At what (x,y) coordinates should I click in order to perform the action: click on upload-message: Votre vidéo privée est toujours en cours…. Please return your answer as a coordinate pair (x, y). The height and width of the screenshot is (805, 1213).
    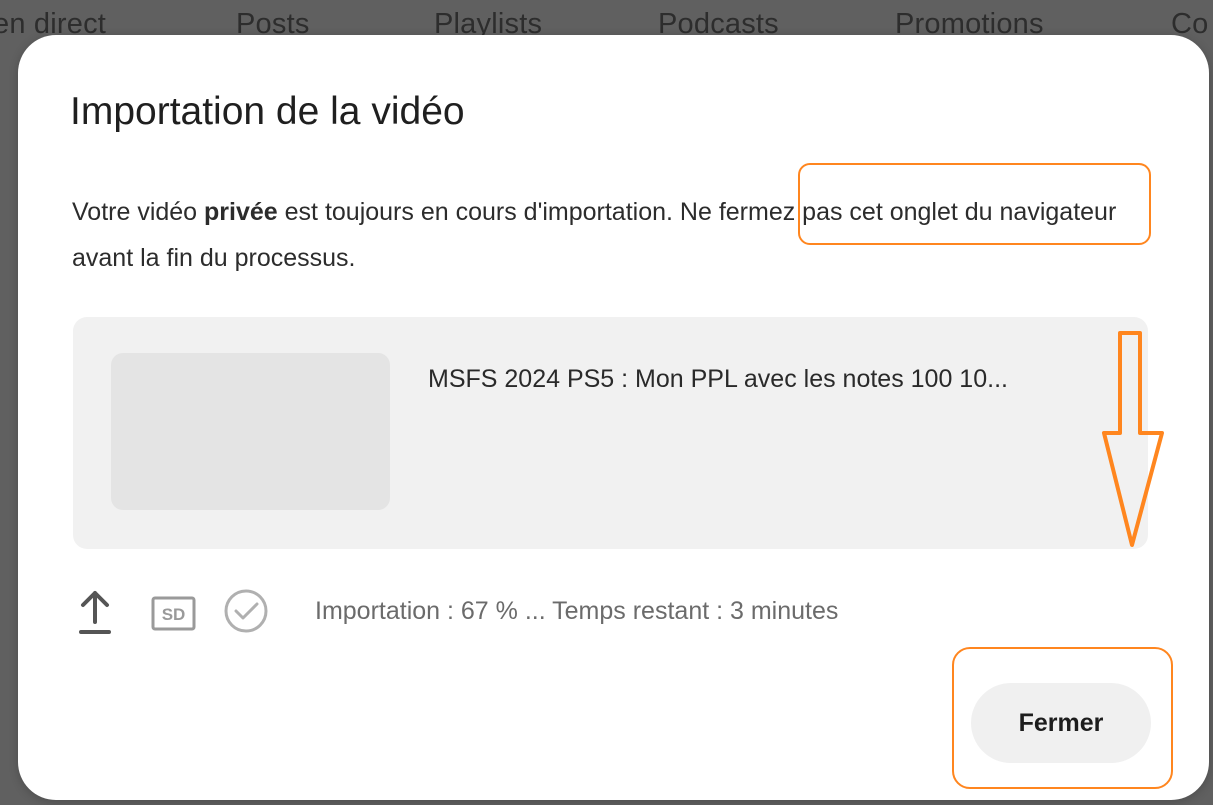
    Looking at the image, I should click on (627, 235).